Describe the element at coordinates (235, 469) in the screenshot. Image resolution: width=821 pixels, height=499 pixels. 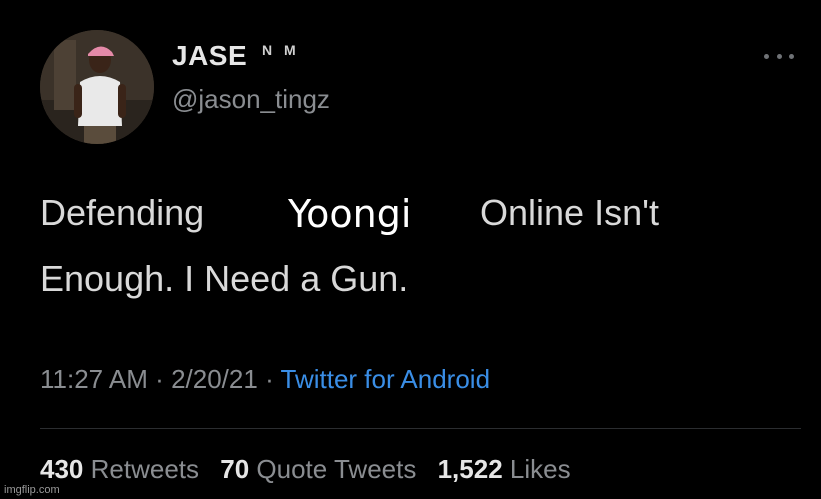
I see `quotes-count: 70` at that location.